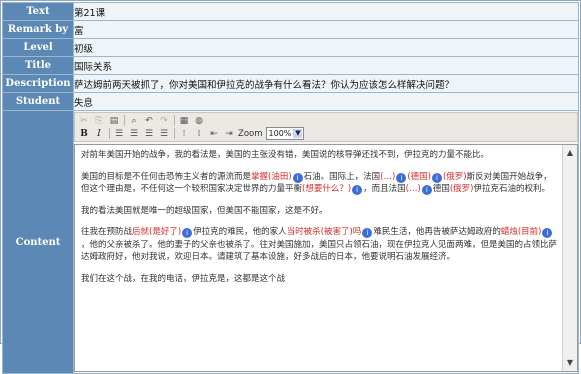 The width and height of the screenshot is (581, 374). I want to click on chevron-down-icon: ▼, so click(298, 133).